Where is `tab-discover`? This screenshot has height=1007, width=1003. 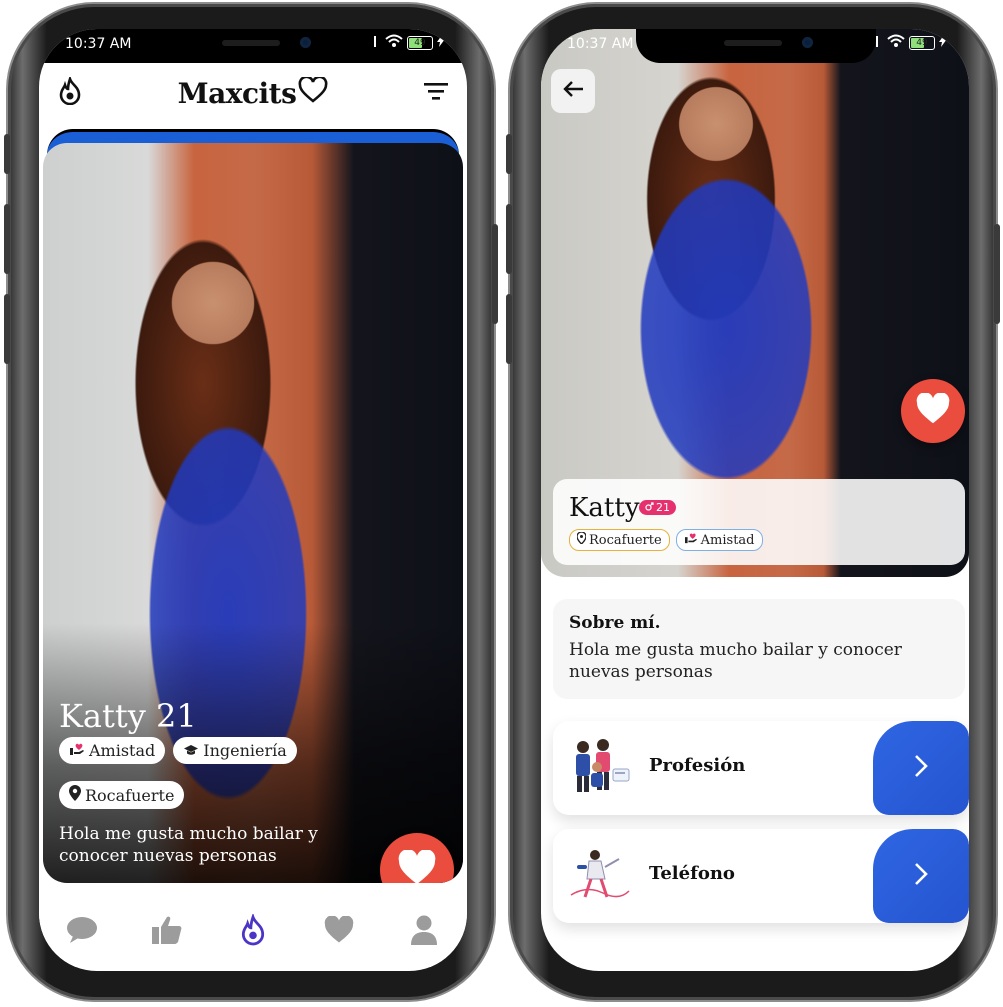 tab-discover is located at coordinates (253, 931).